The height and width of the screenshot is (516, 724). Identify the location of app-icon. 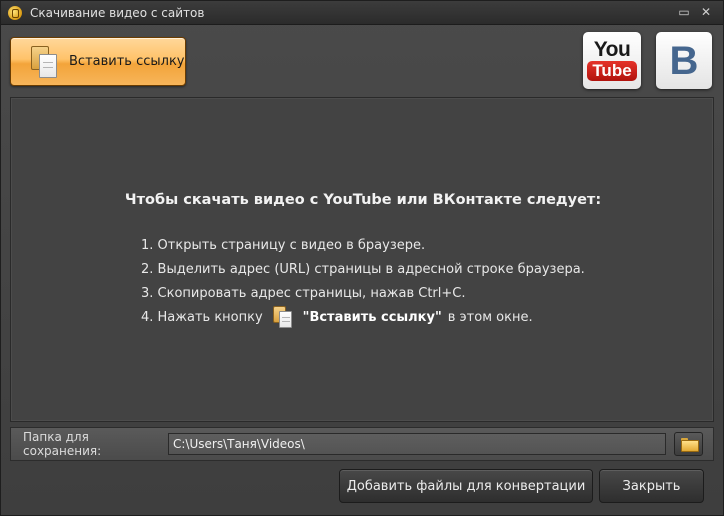
(15, 12).